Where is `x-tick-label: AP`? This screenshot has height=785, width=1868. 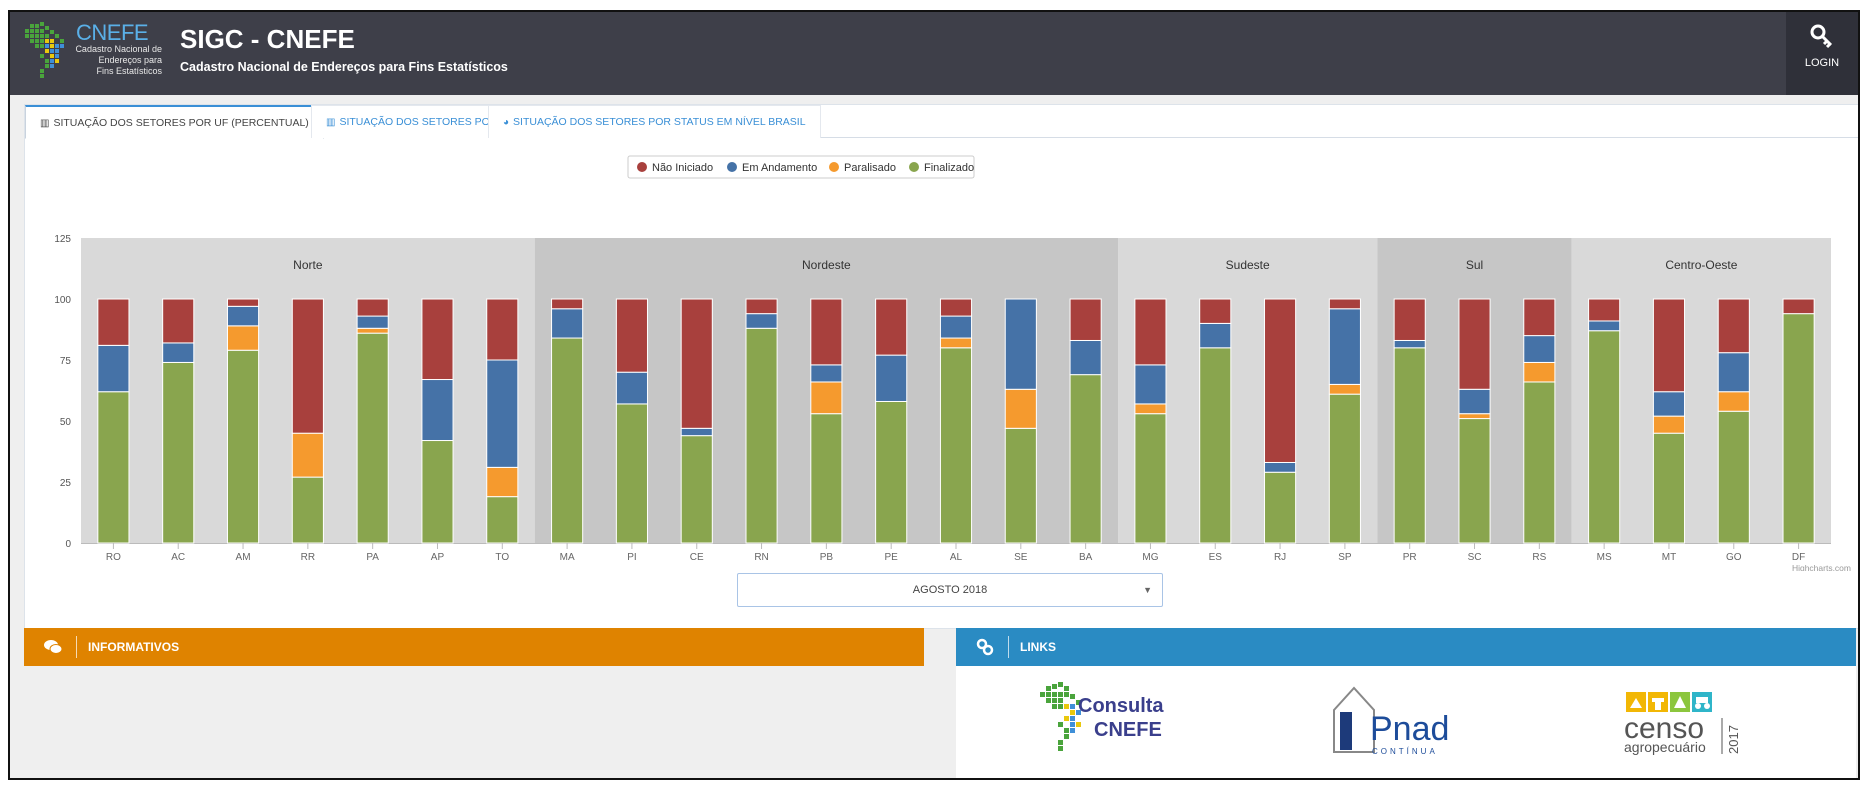 x-tick-label: AP is located at coordinates (438, 557).